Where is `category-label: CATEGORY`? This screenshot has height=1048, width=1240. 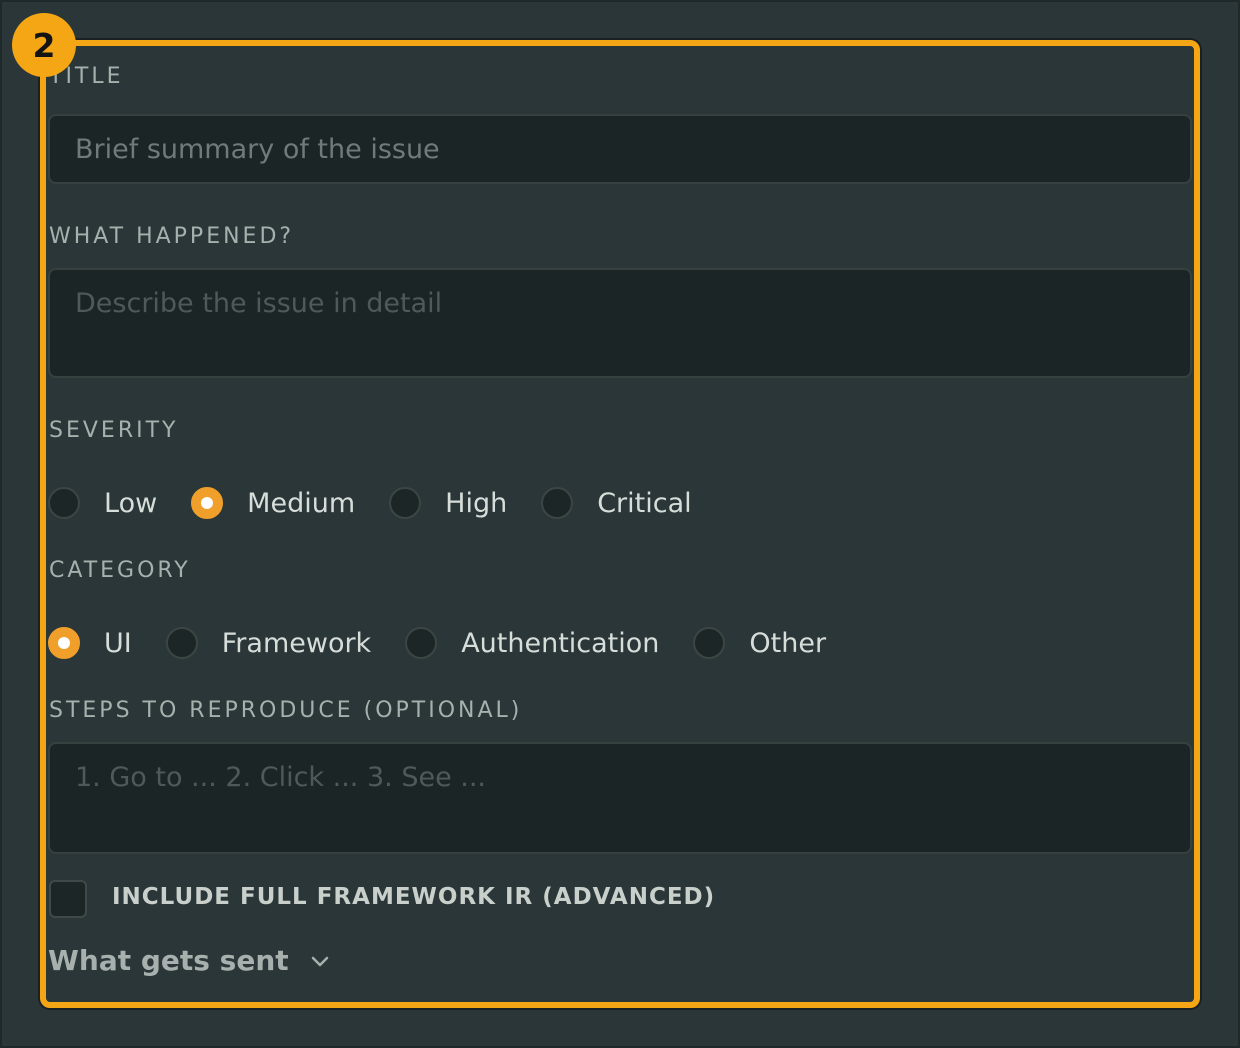
category-label: CATEGORY is located at coordinates (120, 570).